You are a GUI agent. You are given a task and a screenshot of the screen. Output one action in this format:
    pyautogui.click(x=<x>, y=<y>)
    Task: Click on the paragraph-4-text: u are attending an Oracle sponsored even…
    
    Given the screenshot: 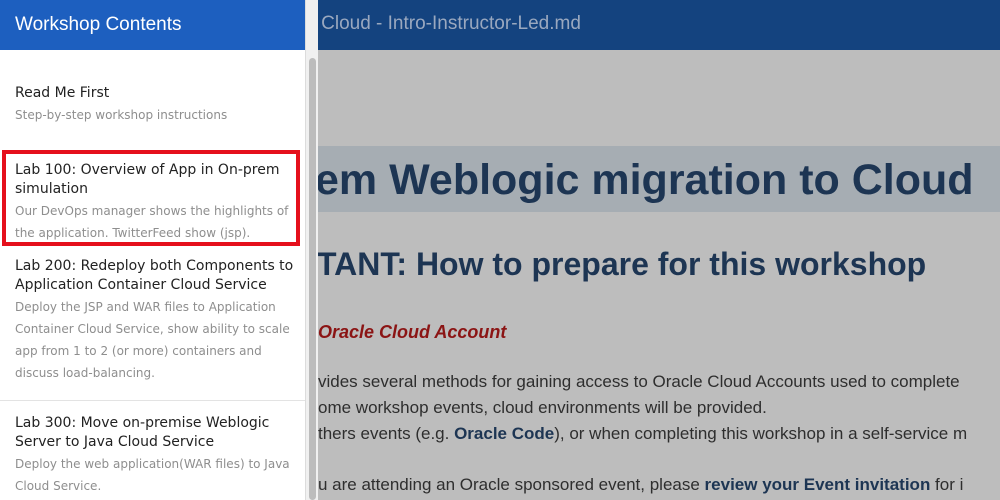 What is the action you would take?
    pyautogui.click(x=511, y=484)
    